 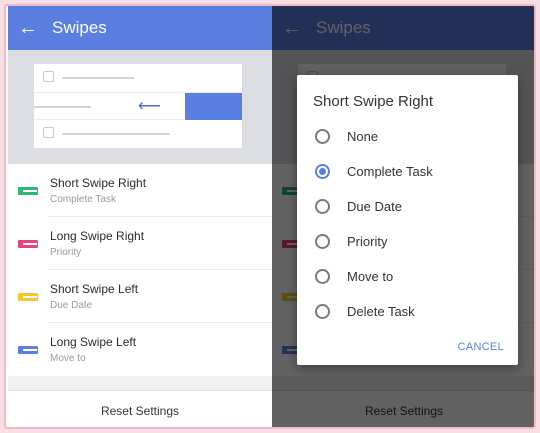 I want to click on option-move-to: Move to, so click(x=407, y=276).